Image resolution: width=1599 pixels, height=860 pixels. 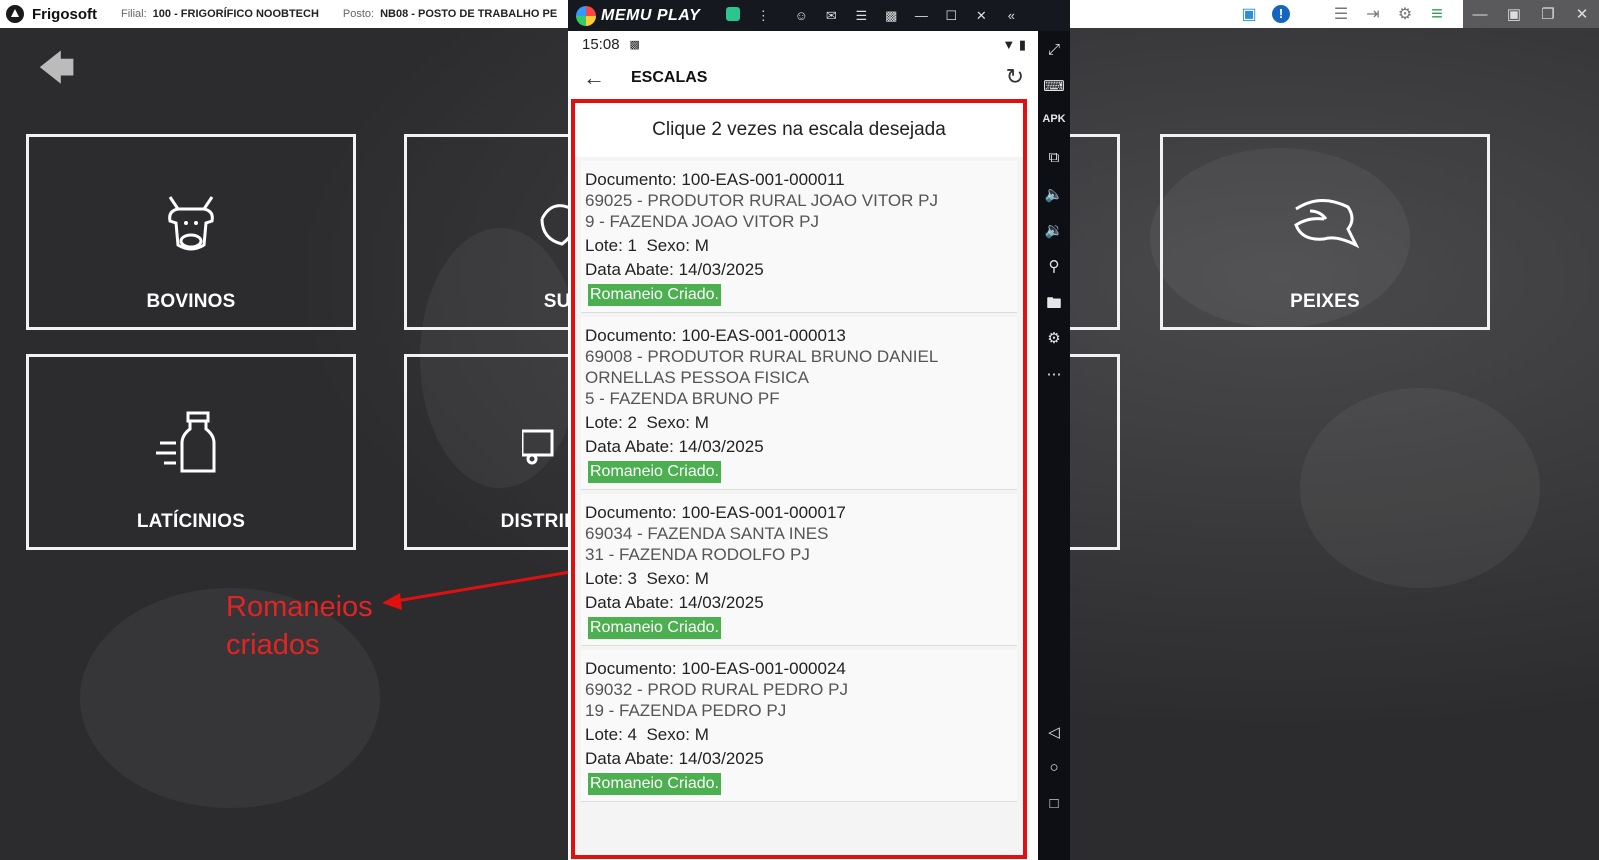 I want to click on filial-value: 100 - FRIGORÍFICO NOOBTECH, so click(x=235, y=14).